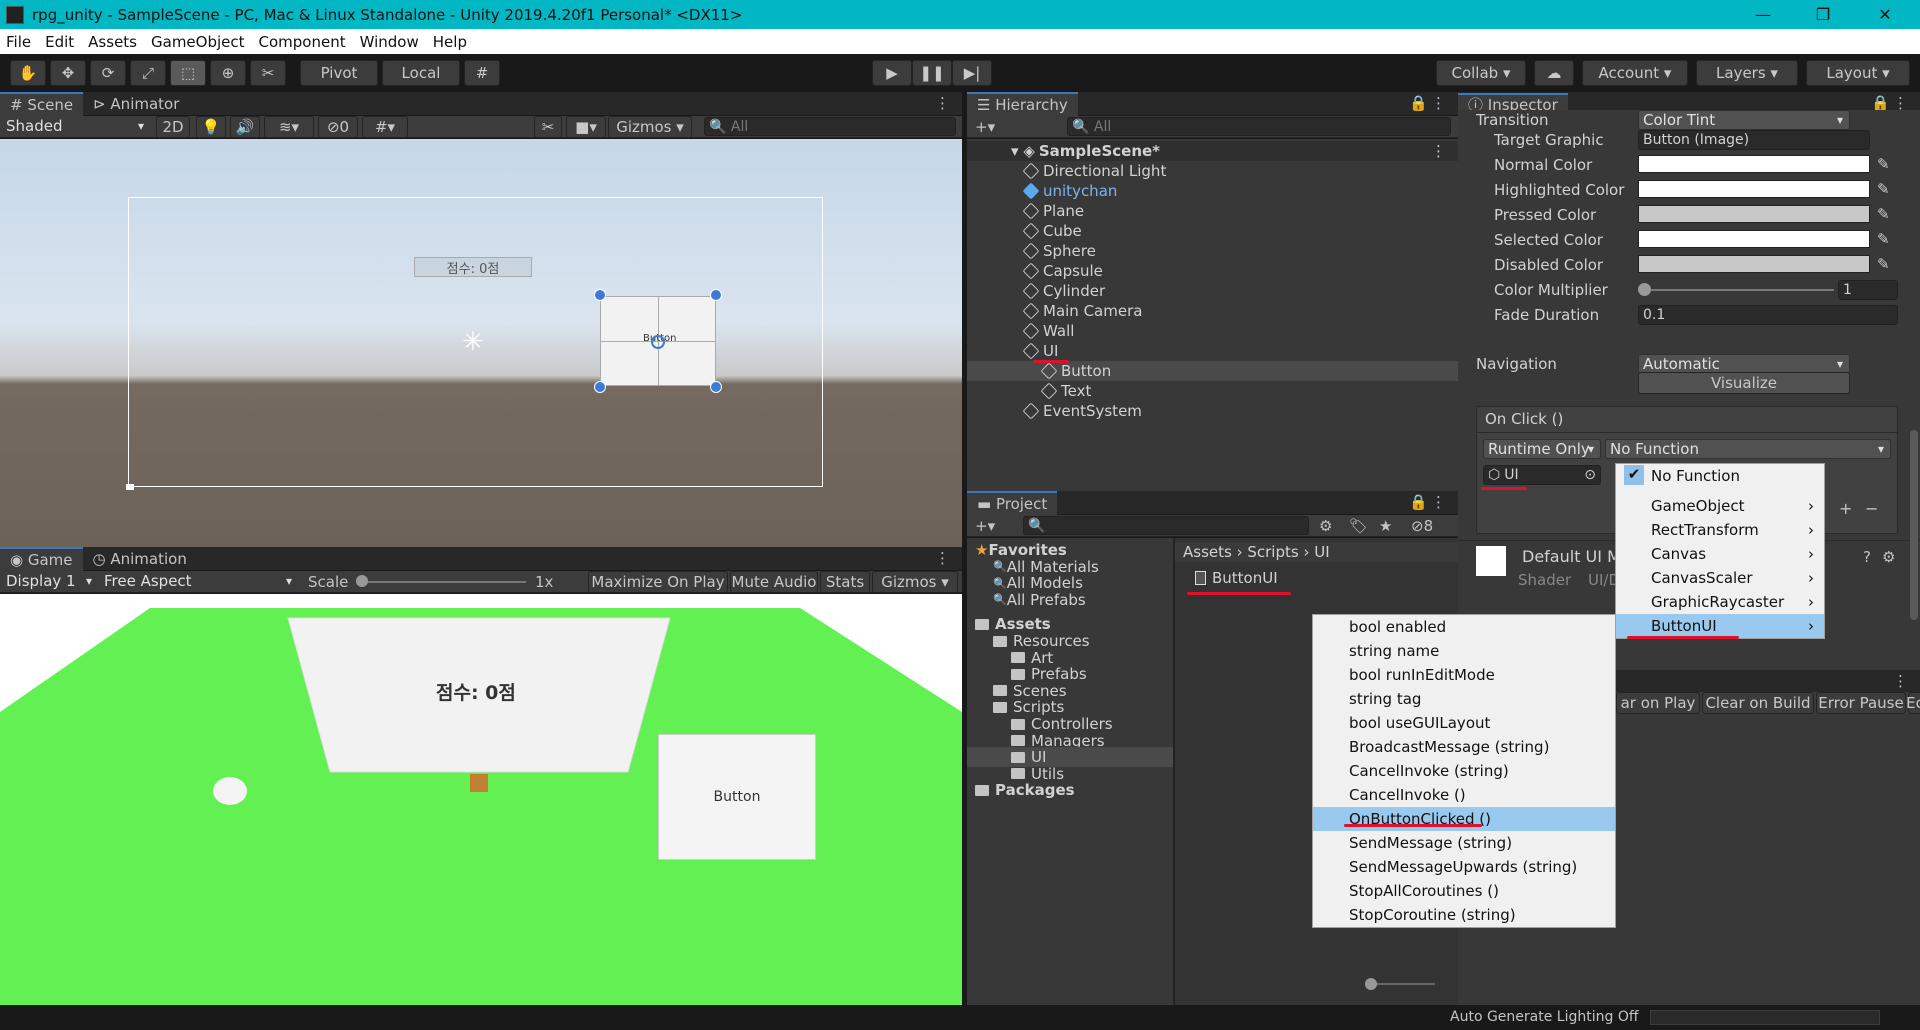 This screenshot has width=1920, height=1030. Describe the element at coordinates (1590, 475) in the screenshot. I see `object-picker-icon: ⊙` at that location.